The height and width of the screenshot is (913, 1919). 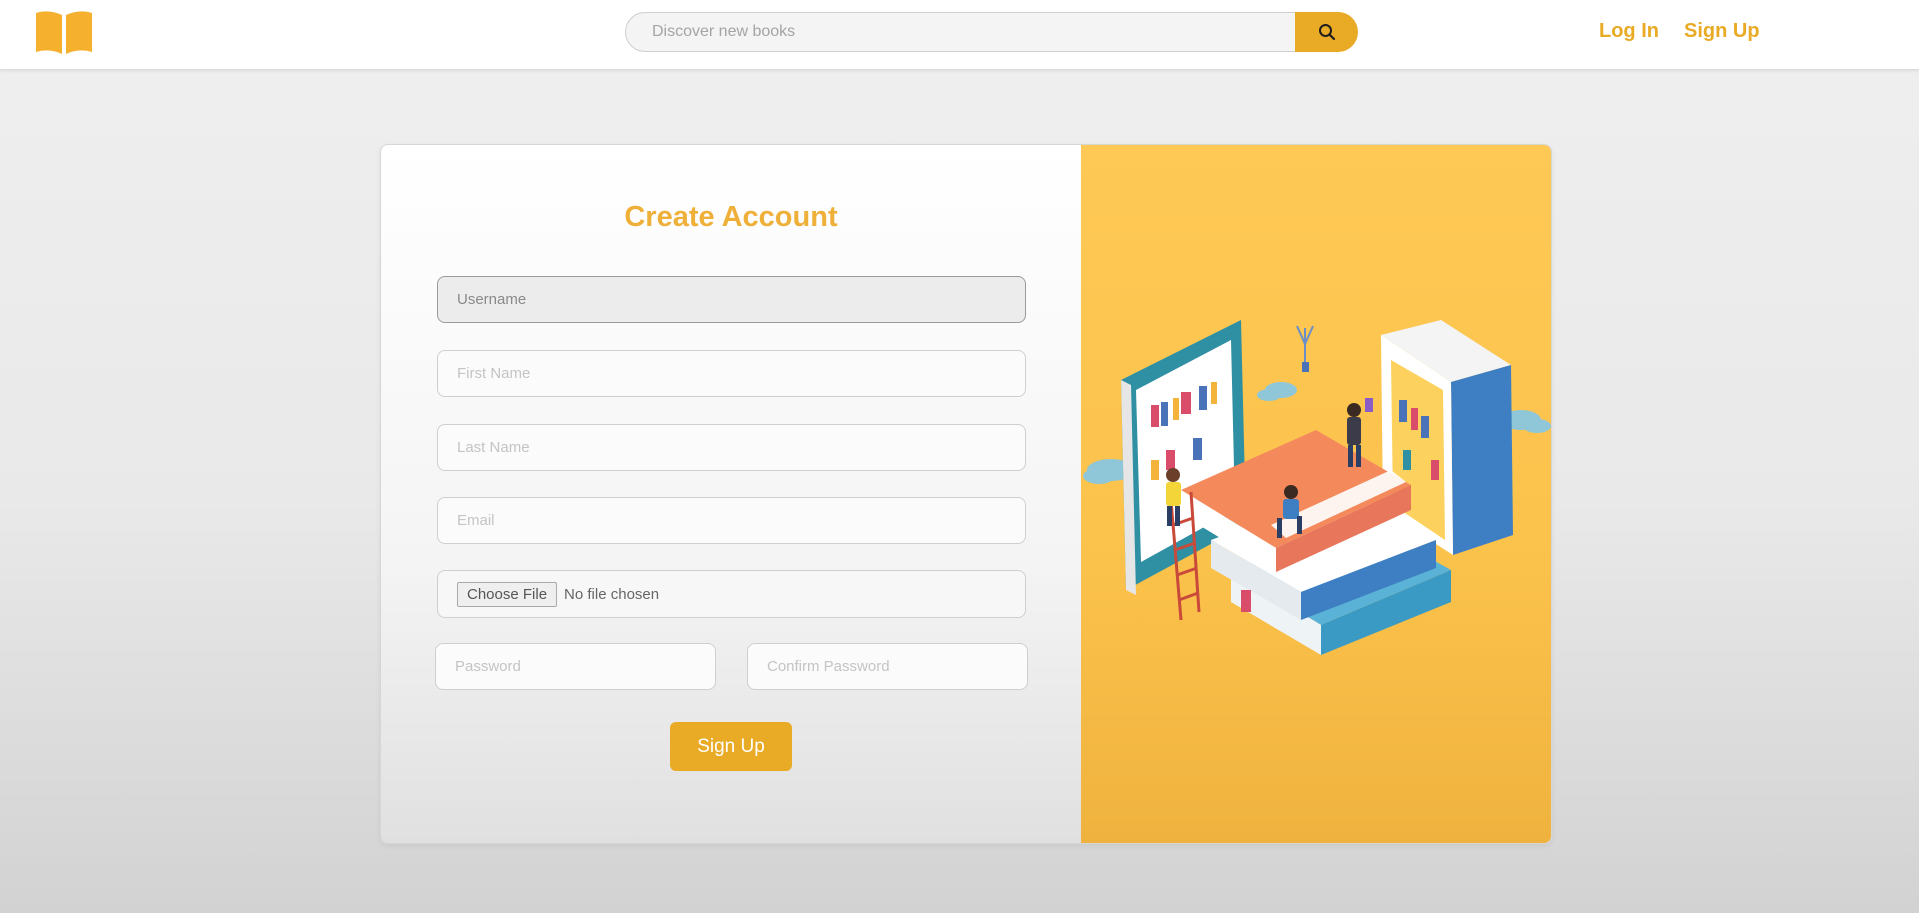 I want to click on login-link: Log In, so click(x=1629, y=31).